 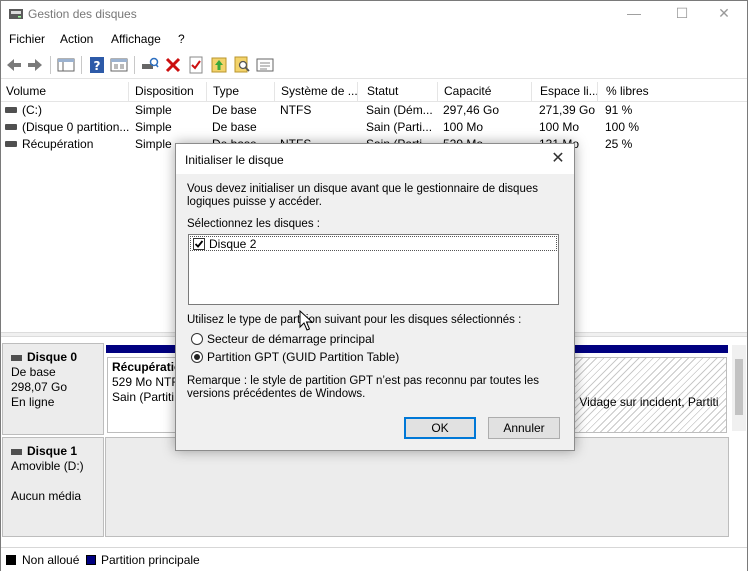 I want to click on disk-selection-list: Disque 2, so click(x=373, y=269).